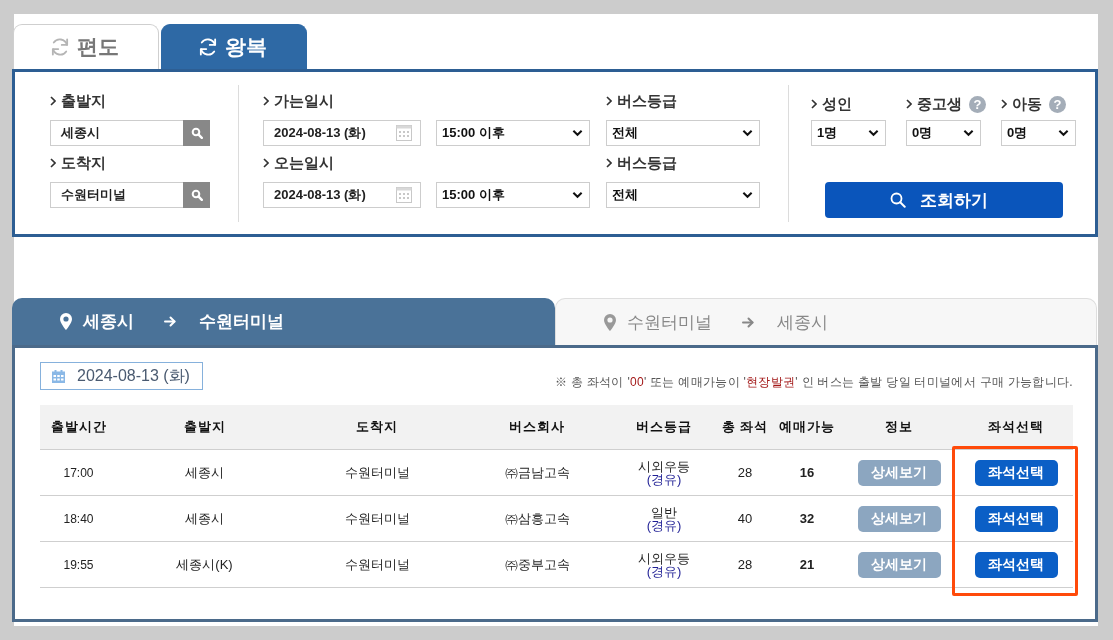  I want to click on field-label: 도착지, so click(83, 163).